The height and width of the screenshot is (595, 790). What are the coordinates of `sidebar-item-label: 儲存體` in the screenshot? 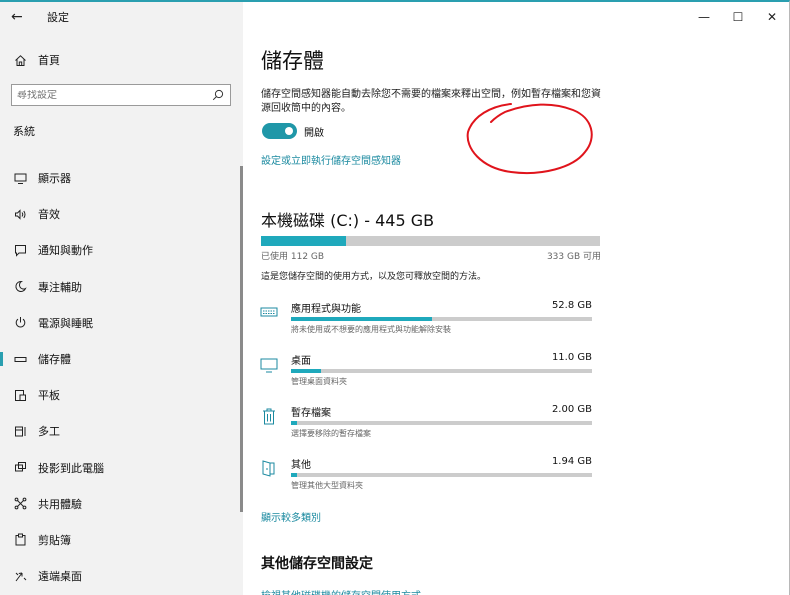 It's located at (54, 360).